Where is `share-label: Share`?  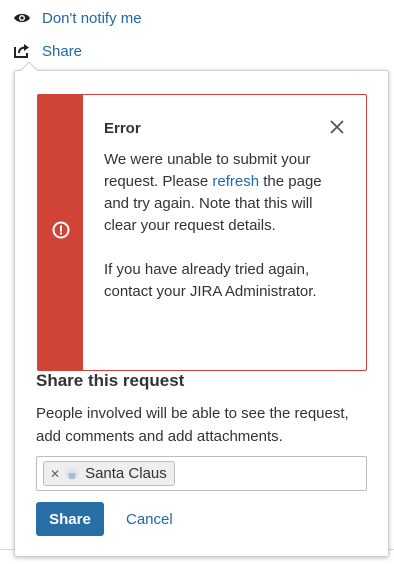
share-label: Share is located at coordinates (62, 51).